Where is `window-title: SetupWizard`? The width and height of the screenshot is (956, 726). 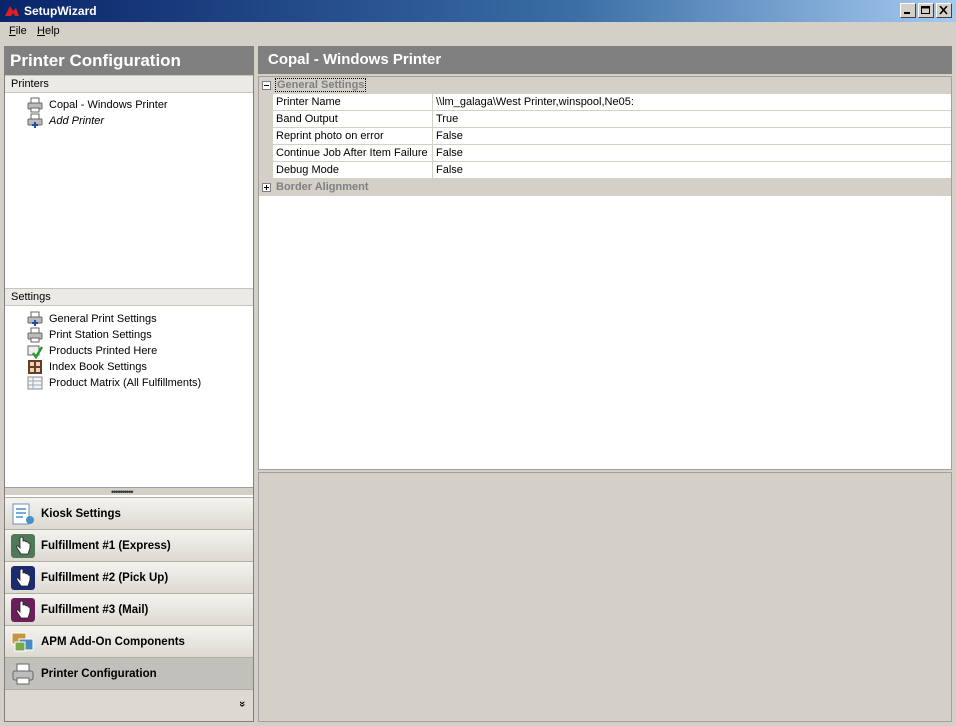
window-title: SetupWizard is located at coordinates (60, 11).